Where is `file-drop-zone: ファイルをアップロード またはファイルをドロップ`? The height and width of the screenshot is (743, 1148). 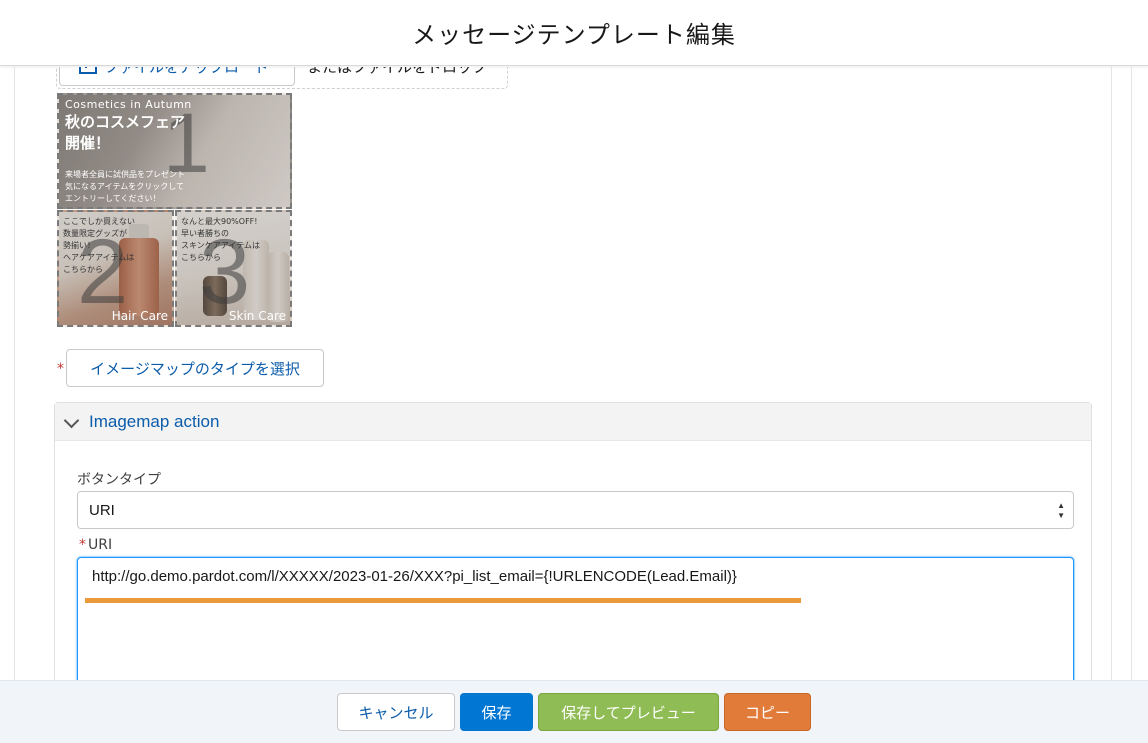 file-drop-zone: ファイルをアップロード またはファイルをドロップ is located at coordinates (282, 78).